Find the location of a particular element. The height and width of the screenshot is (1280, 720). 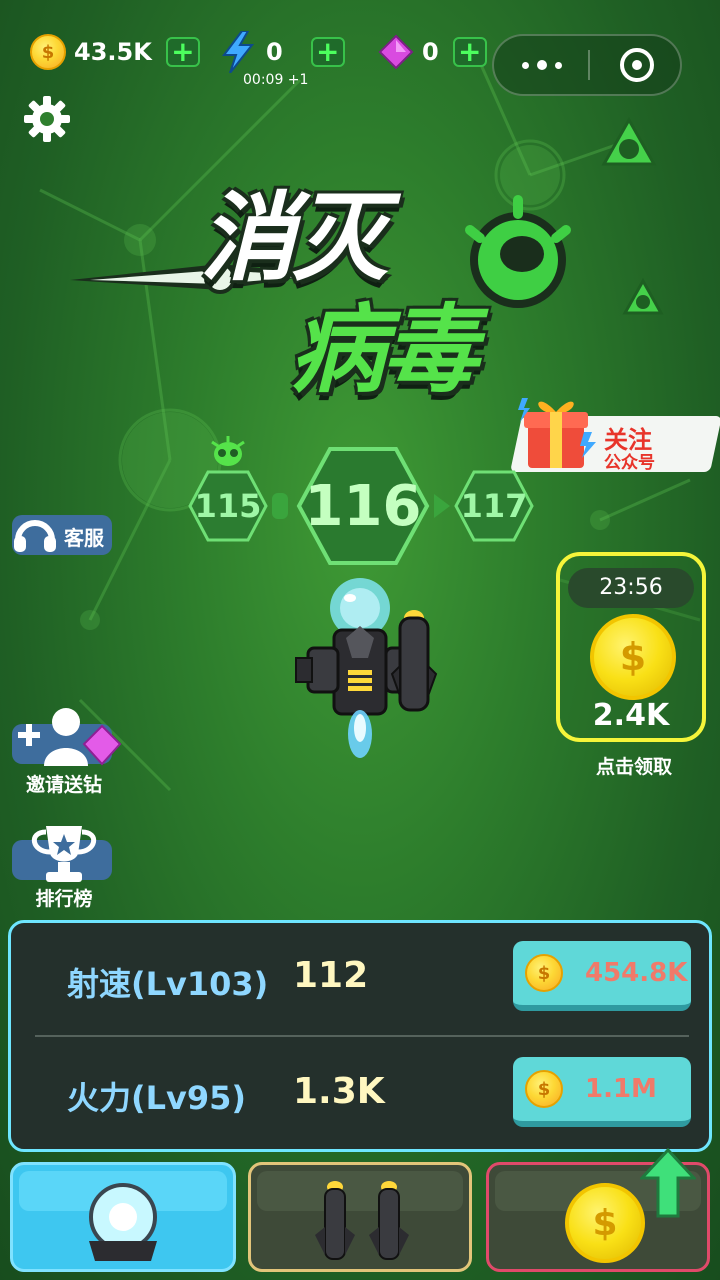

gem-amount: 0 is located at coordinates (430, 52).